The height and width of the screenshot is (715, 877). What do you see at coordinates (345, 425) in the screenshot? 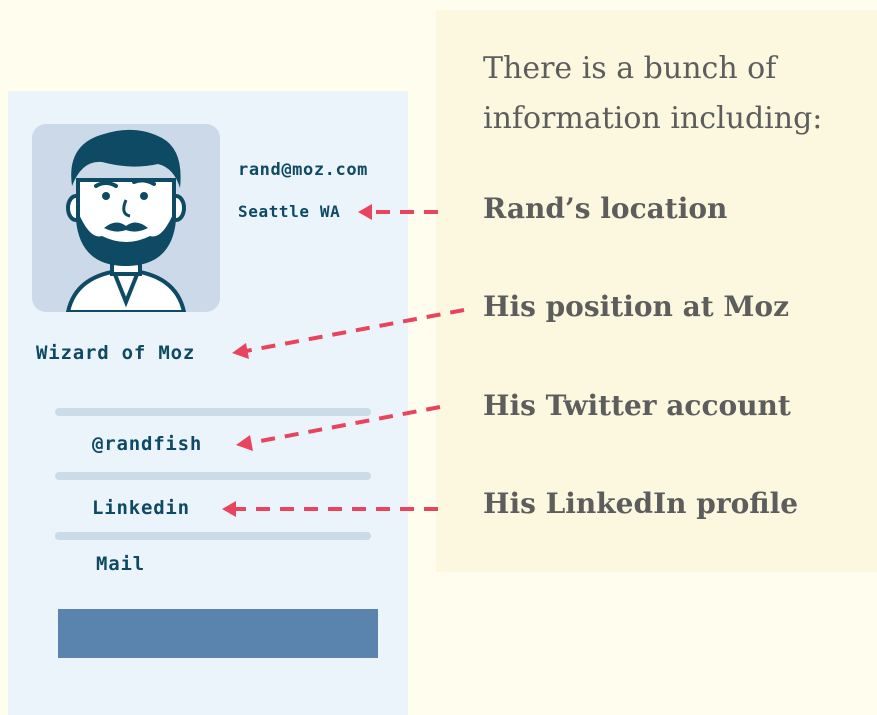
I see `arrow-twitter-line` at bounding box center [345, 425].